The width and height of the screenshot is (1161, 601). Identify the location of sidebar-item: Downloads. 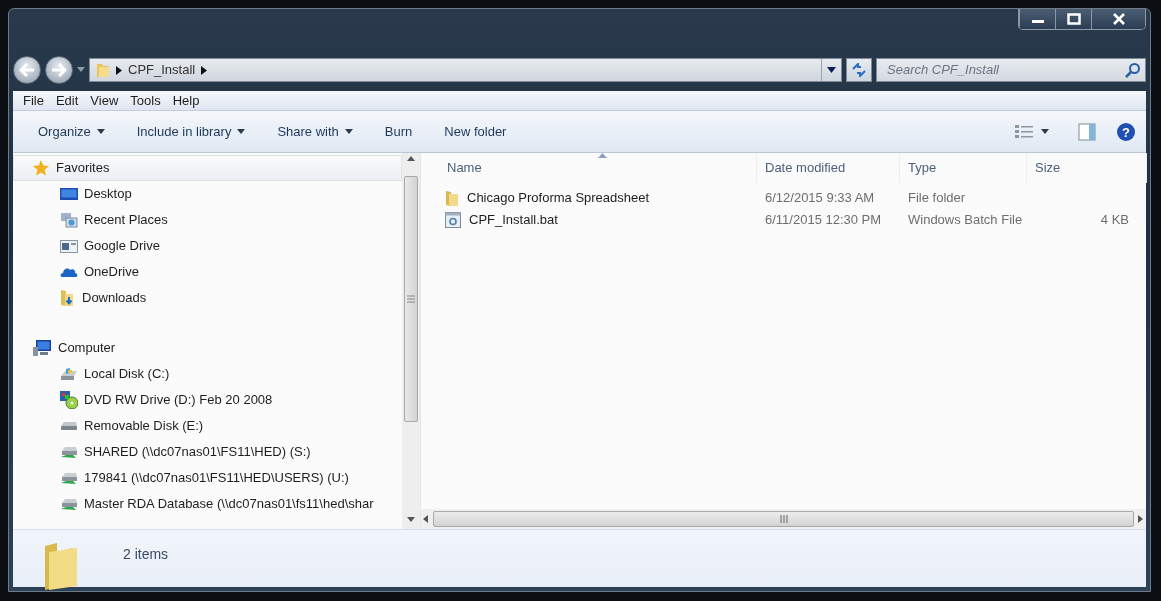
(207, 298).